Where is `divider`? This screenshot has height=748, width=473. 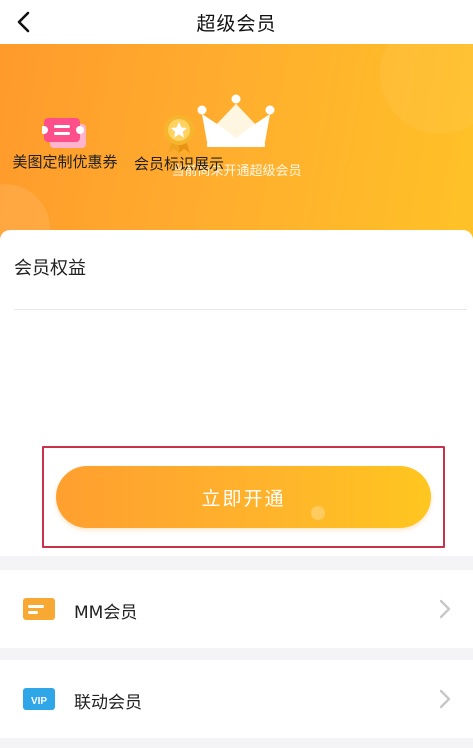 divider is located at coordinates (240, 309).